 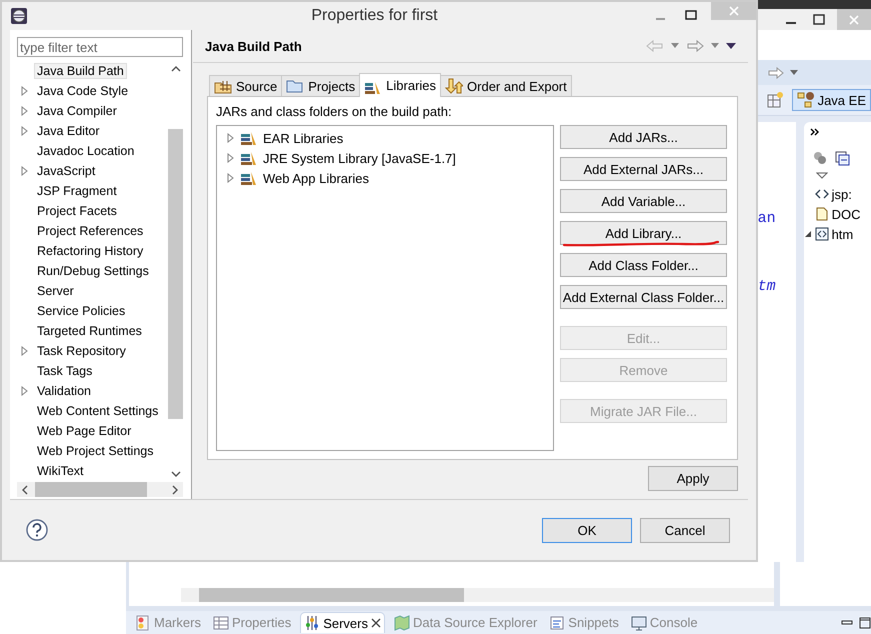 I want to click on document-icon, so click(x=821, y=214).